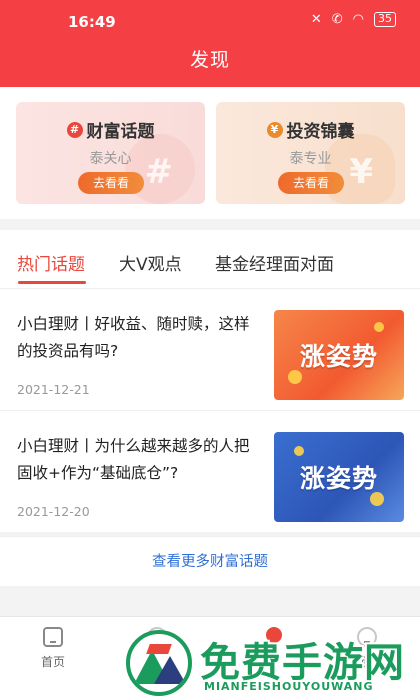 This screenshot has height=700, width=420. What do you see at coordinates (53, 648) in the screenshot?
I see `nav-home: 首页` at bounding box center [53, 648].